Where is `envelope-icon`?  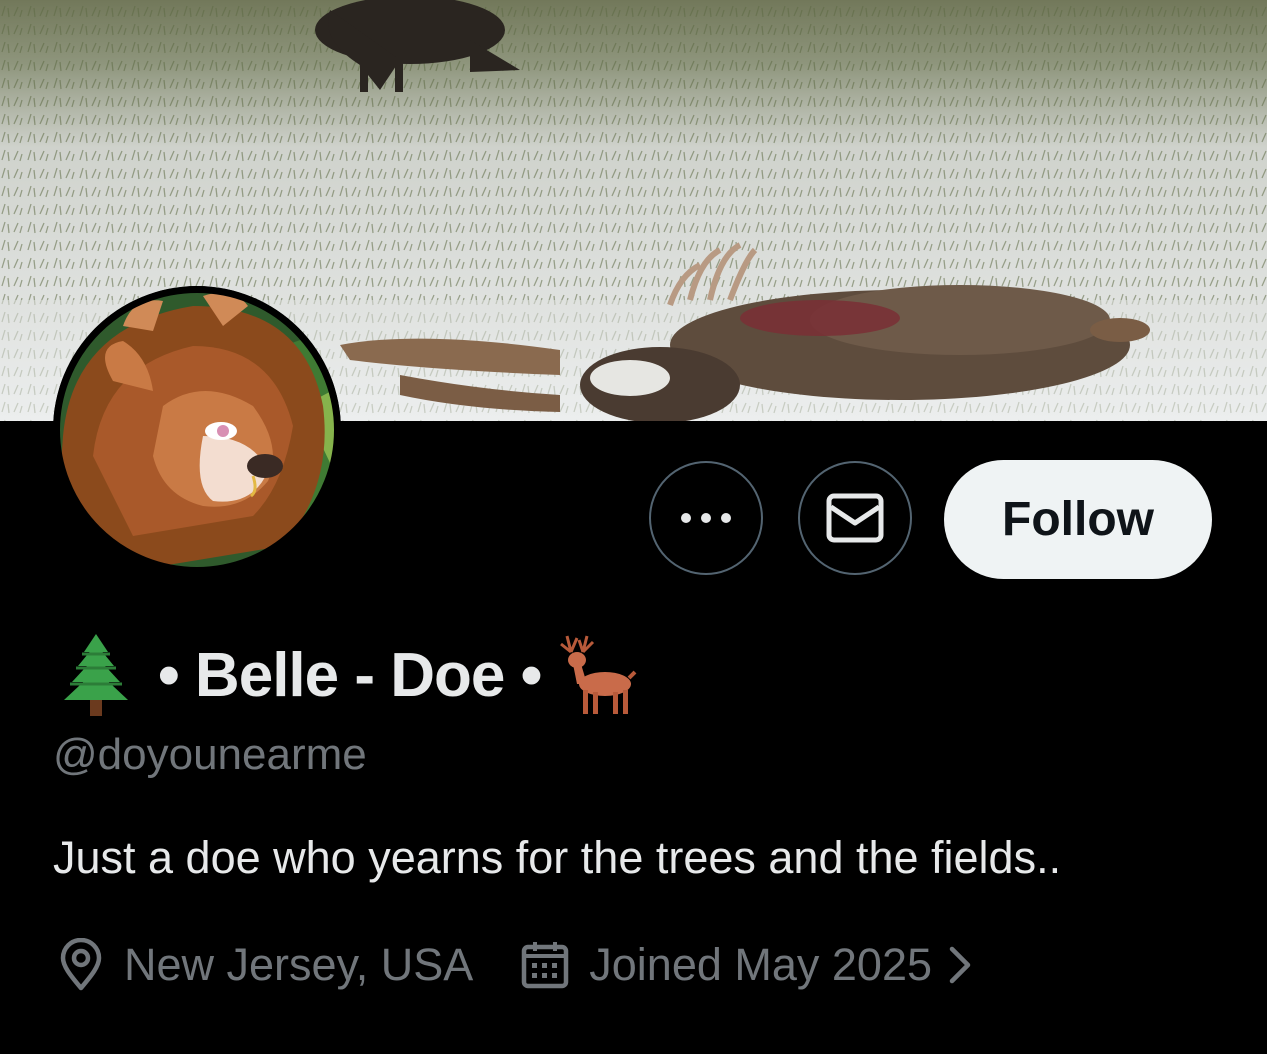 envelope-icon is located at coordinates (855, 518).